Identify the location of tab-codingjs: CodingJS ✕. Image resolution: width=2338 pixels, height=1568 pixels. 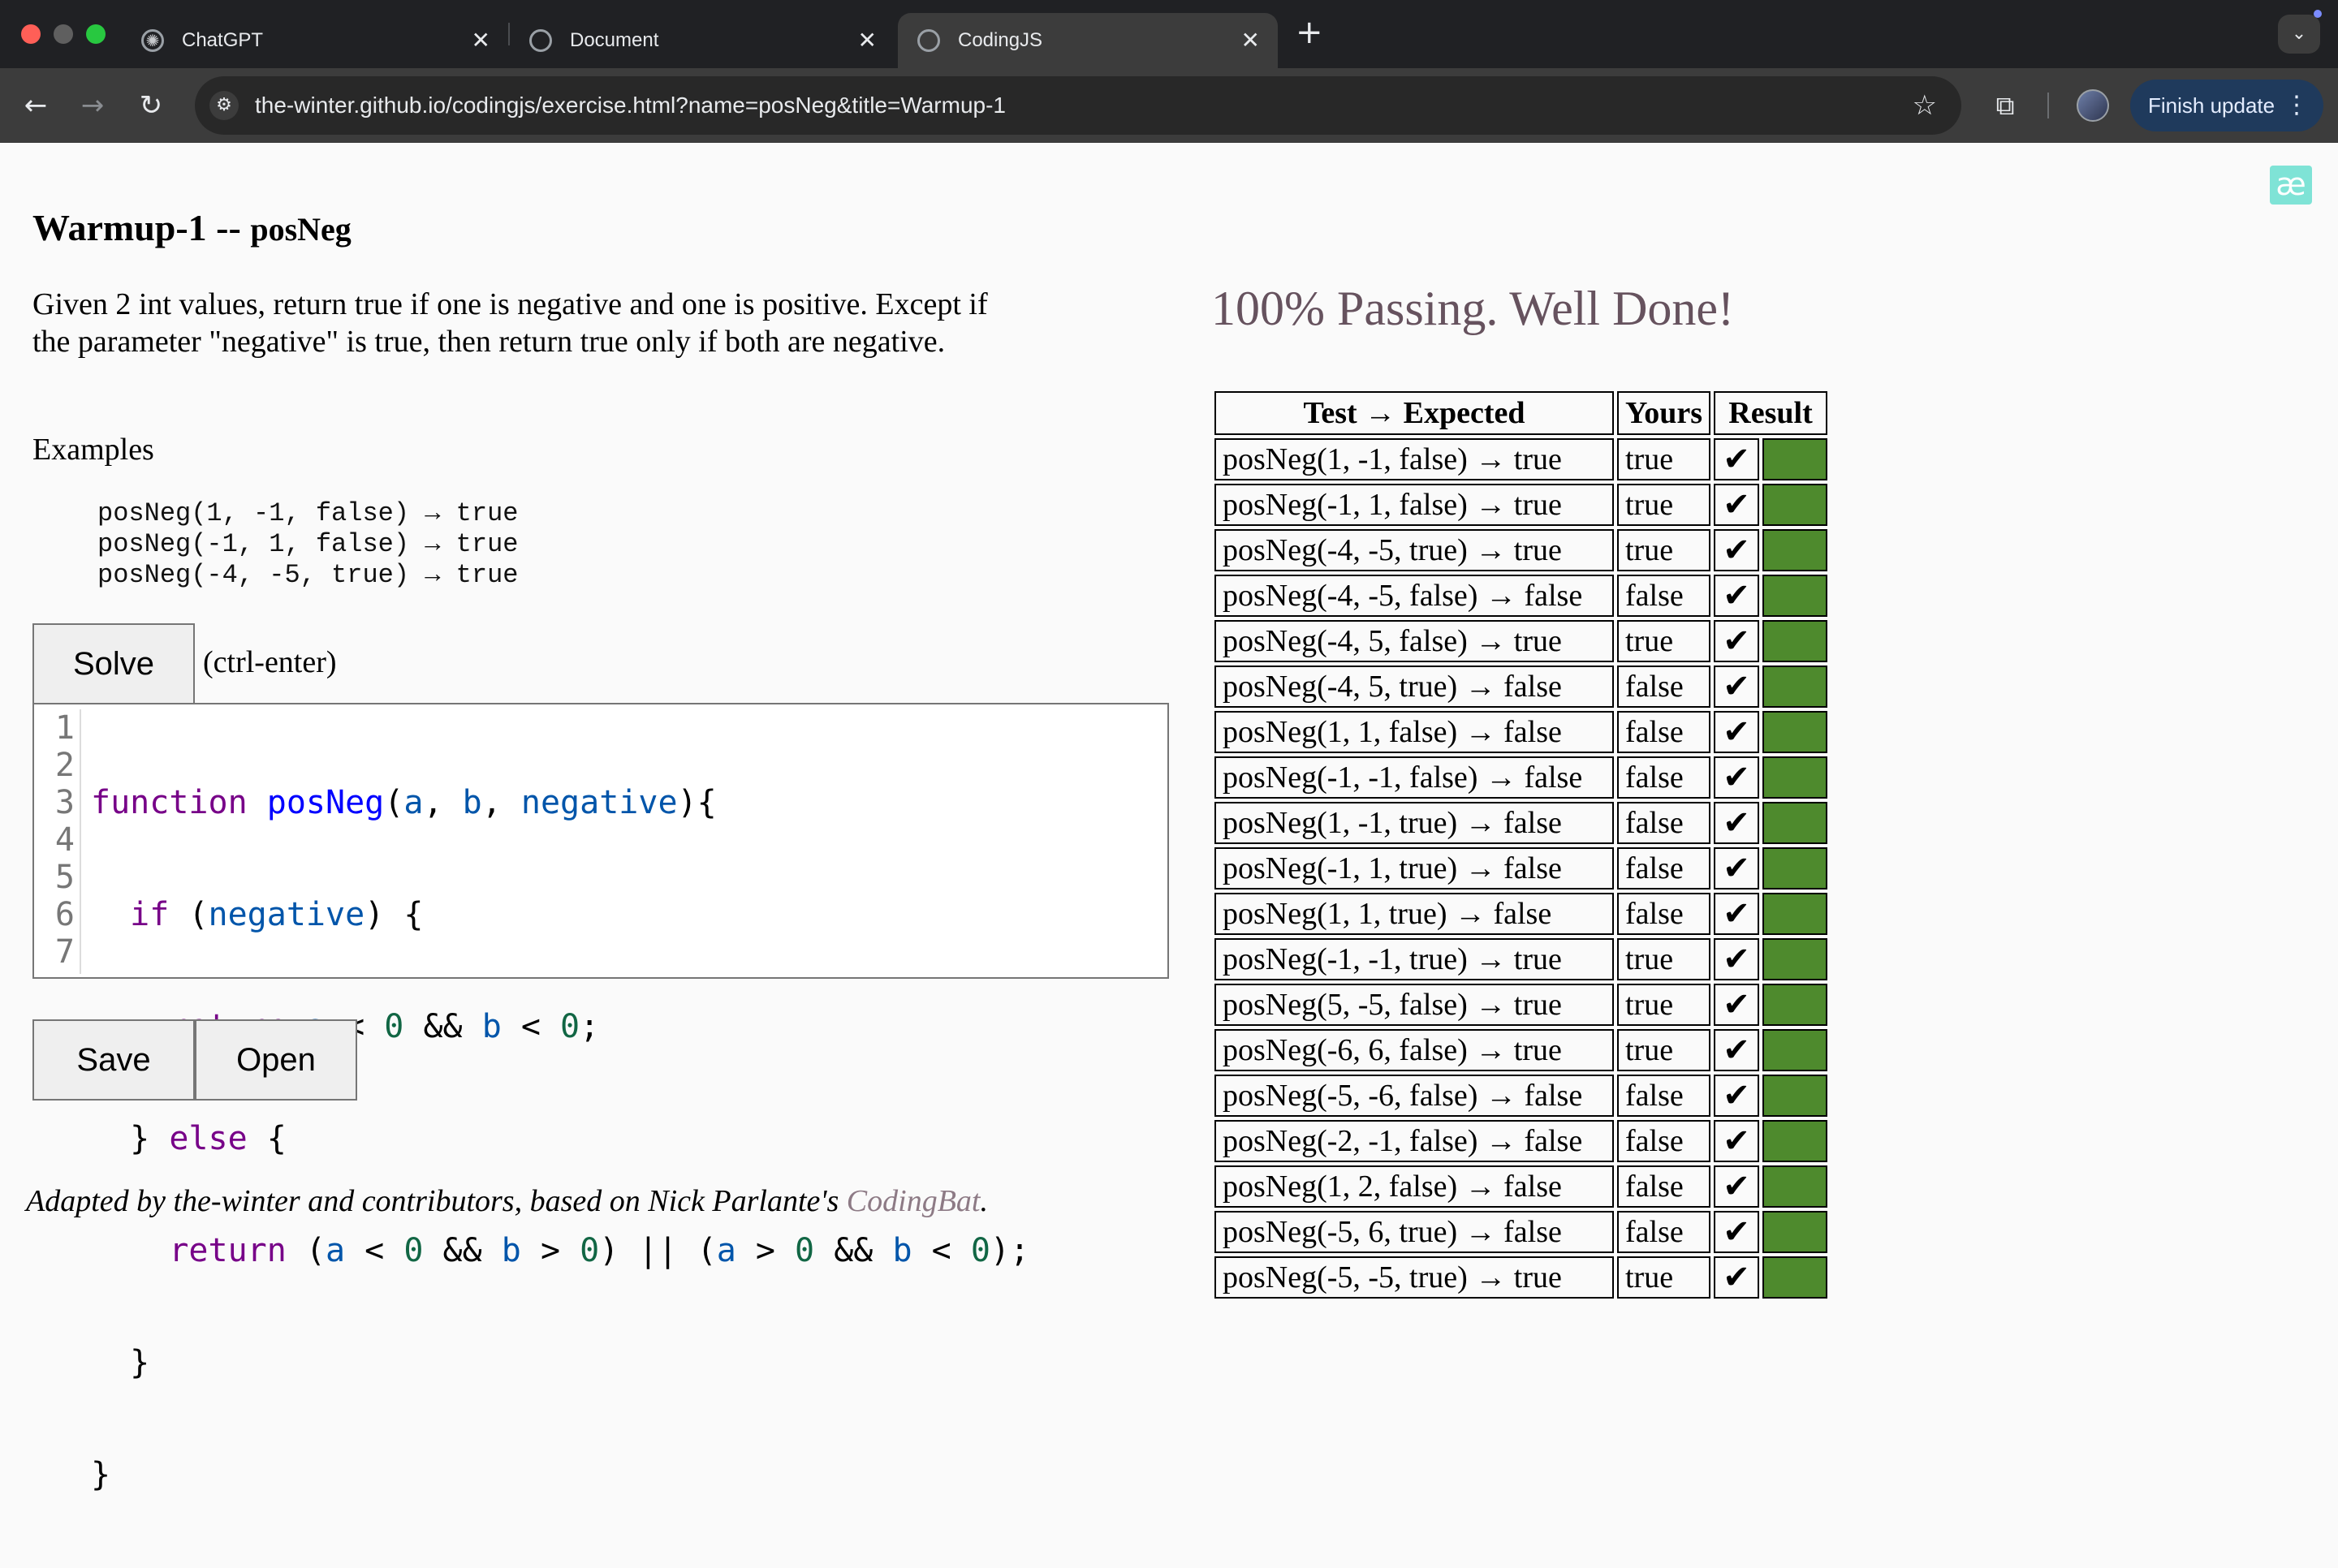
(1088, 40).